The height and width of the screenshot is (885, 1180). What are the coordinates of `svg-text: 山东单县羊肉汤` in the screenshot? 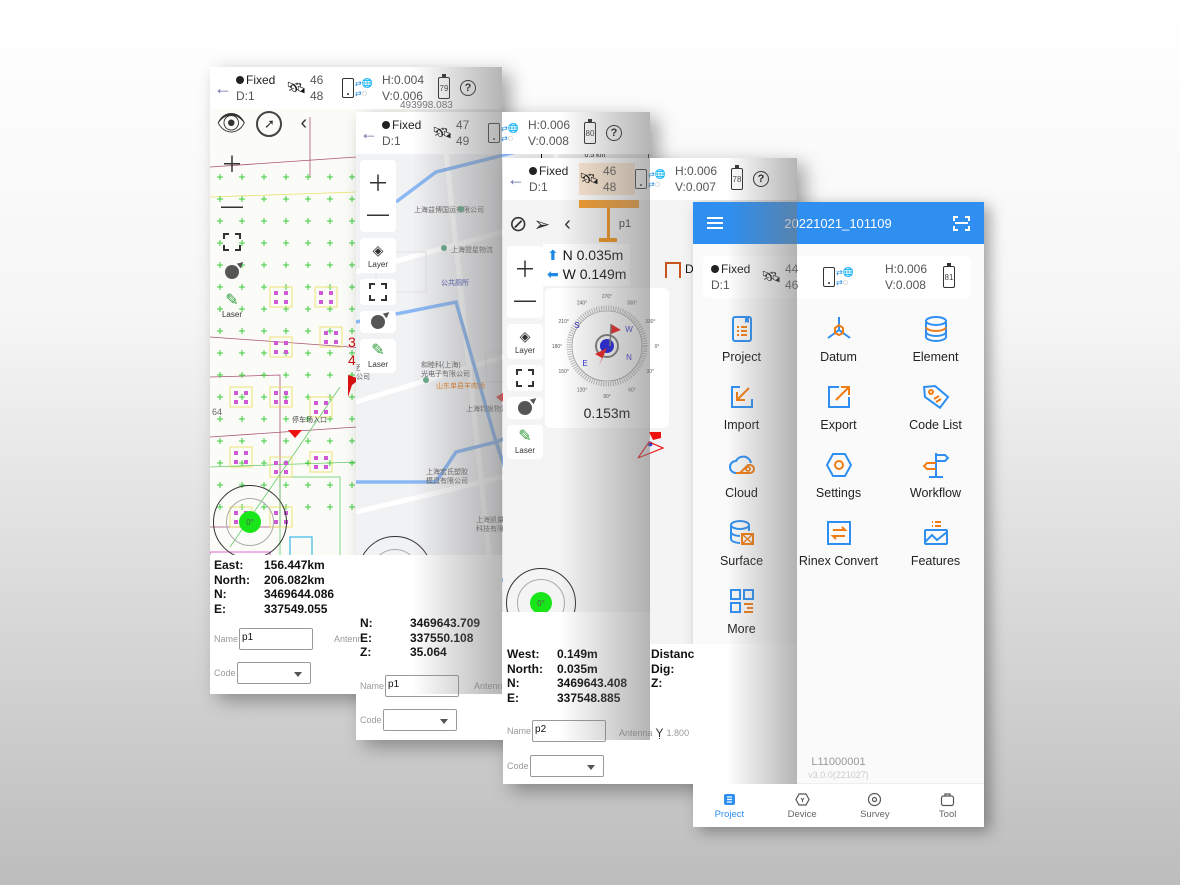 It's located at (460, 385).